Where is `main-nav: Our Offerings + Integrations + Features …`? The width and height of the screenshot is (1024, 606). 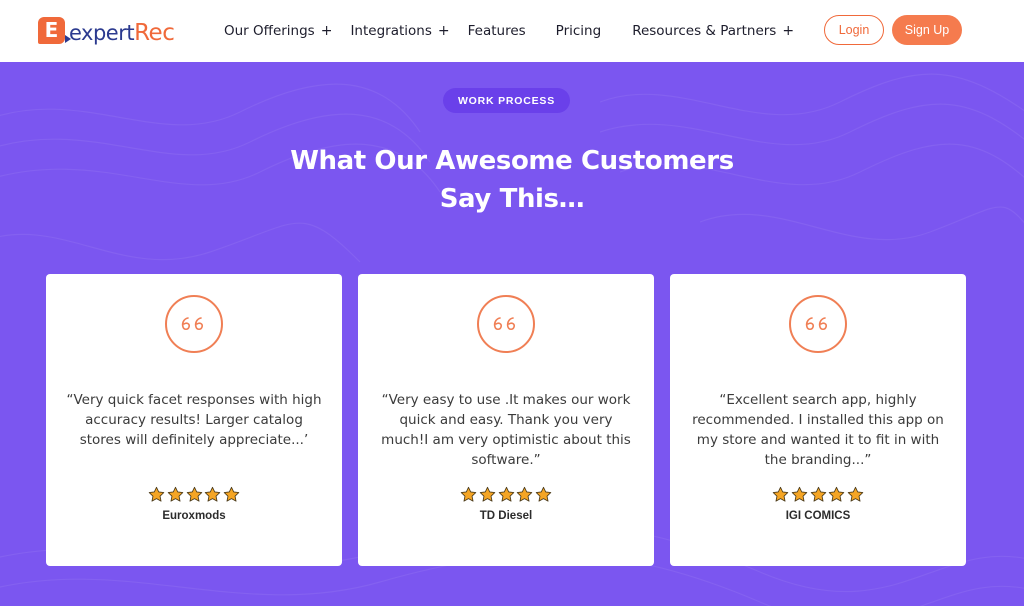
main-nav: Our Offerings + Integrations + Features … is located at coordinates (509, 31).